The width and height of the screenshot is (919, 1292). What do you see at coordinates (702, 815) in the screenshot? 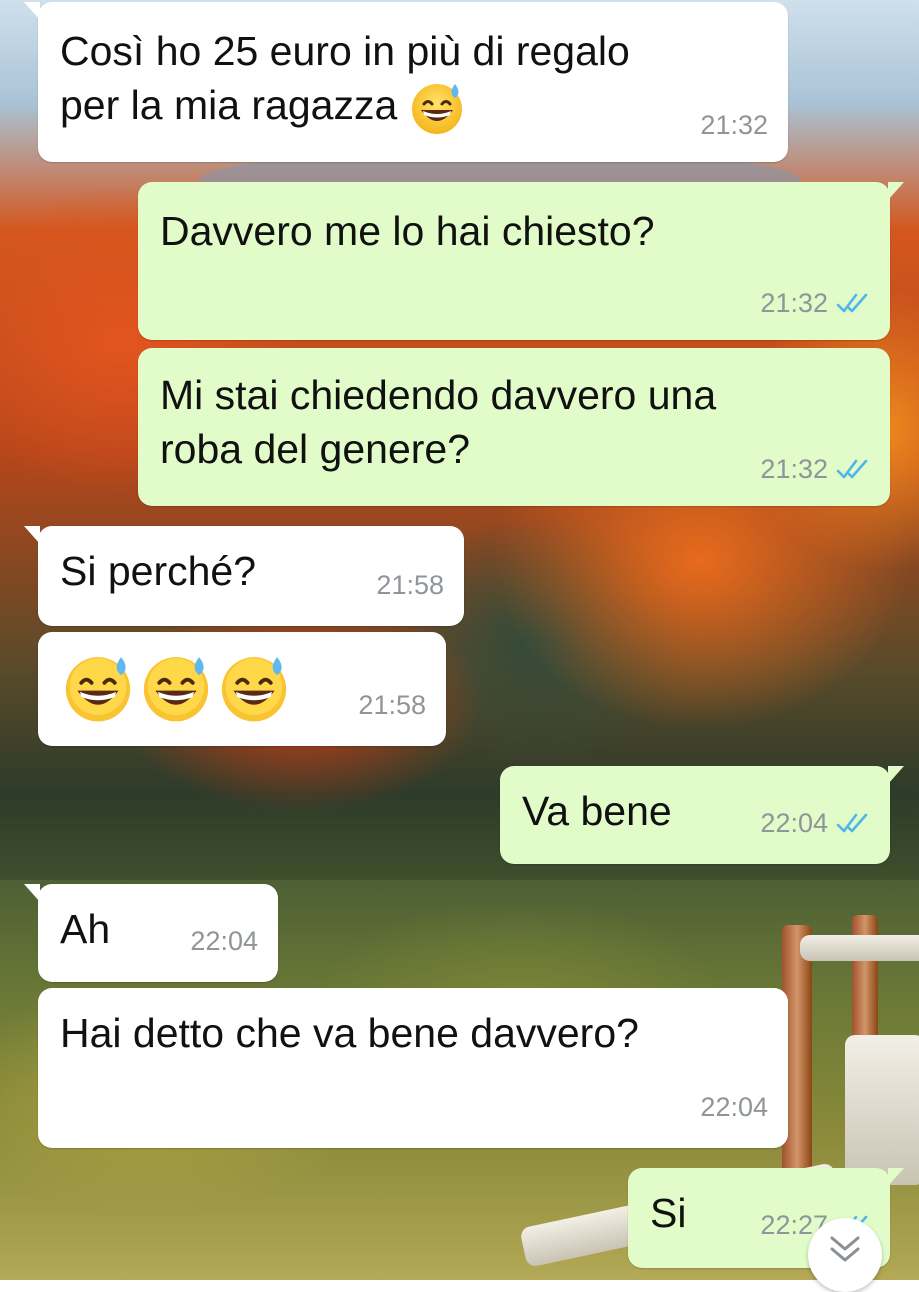
I see `message-bubble-outgoing: Va bene 22:04` at bounding box center [702, 815].